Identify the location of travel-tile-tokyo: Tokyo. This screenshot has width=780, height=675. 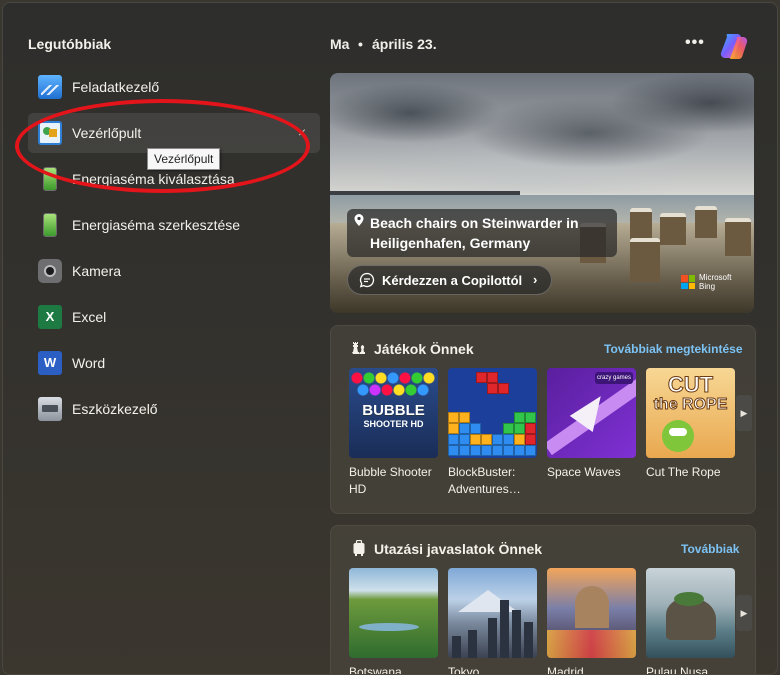
(492, 621).